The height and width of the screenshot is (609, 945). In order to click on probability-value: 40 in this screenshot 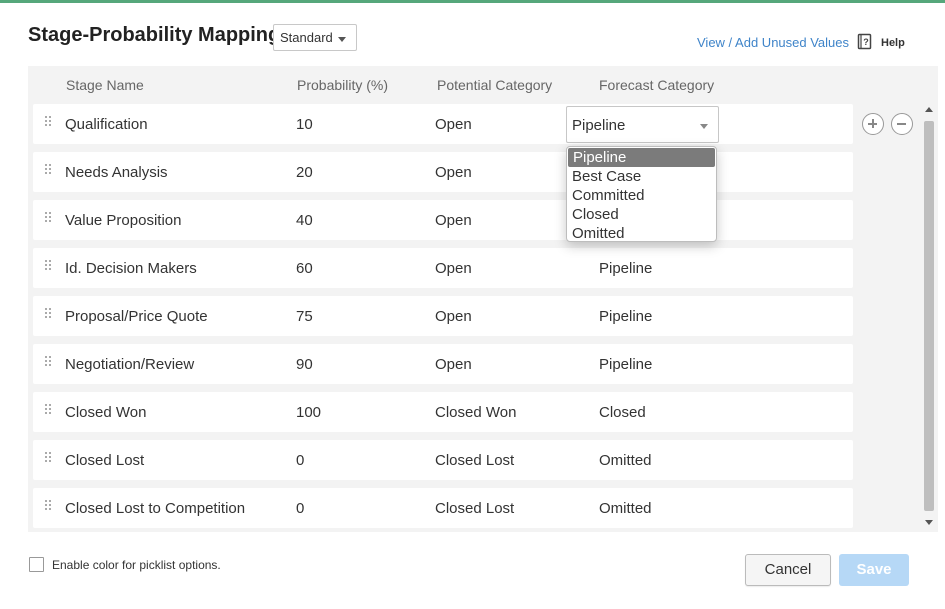, I will do `click(304, 220)`.